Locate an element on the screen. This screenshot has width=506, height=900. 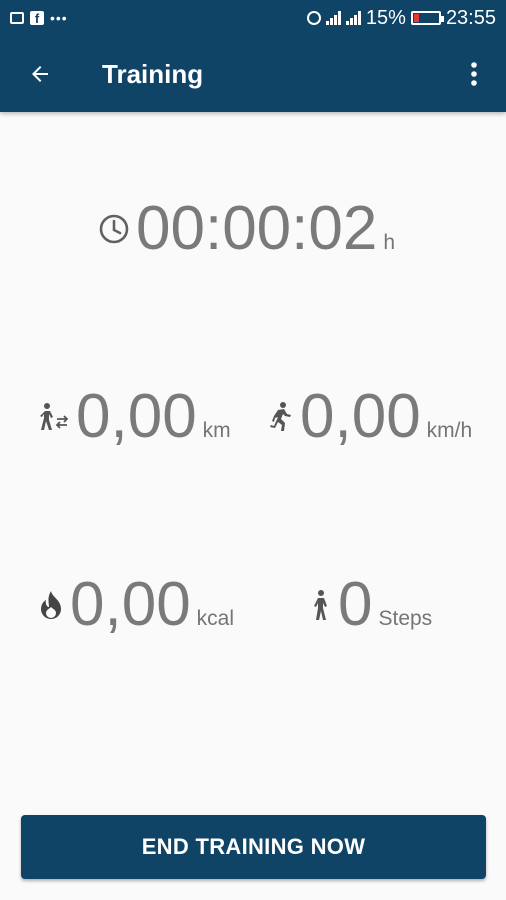
more-dots-icon: ••• is located at coordinates (59, 18).